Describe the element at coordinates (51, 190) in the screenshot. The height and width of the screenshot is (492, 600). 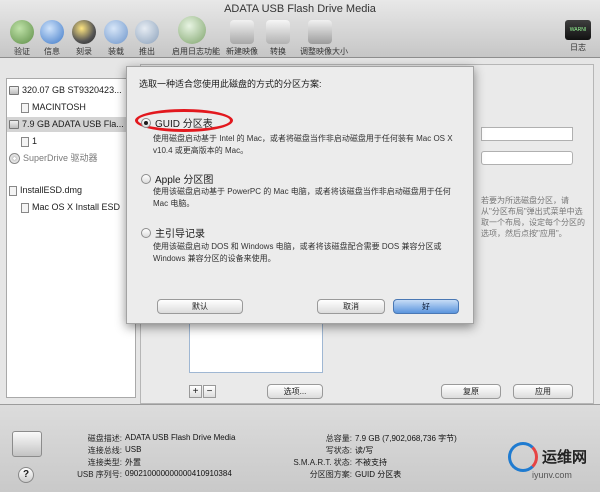
I see `sidebar-item-label: InstallESD.dmg` at that location.